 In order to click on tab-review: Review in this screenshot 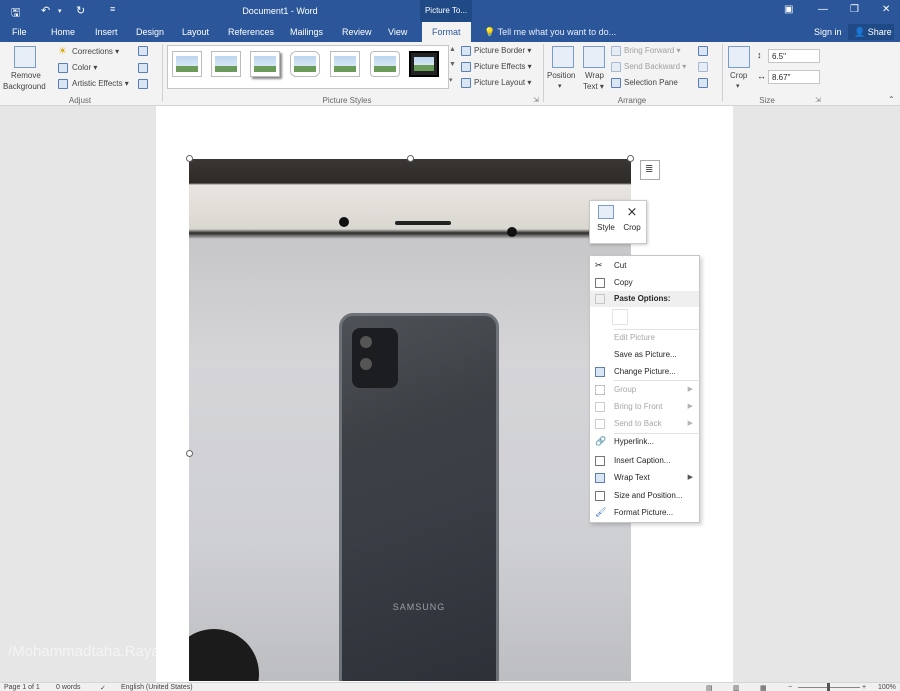, I will do `click(357, 32)`.